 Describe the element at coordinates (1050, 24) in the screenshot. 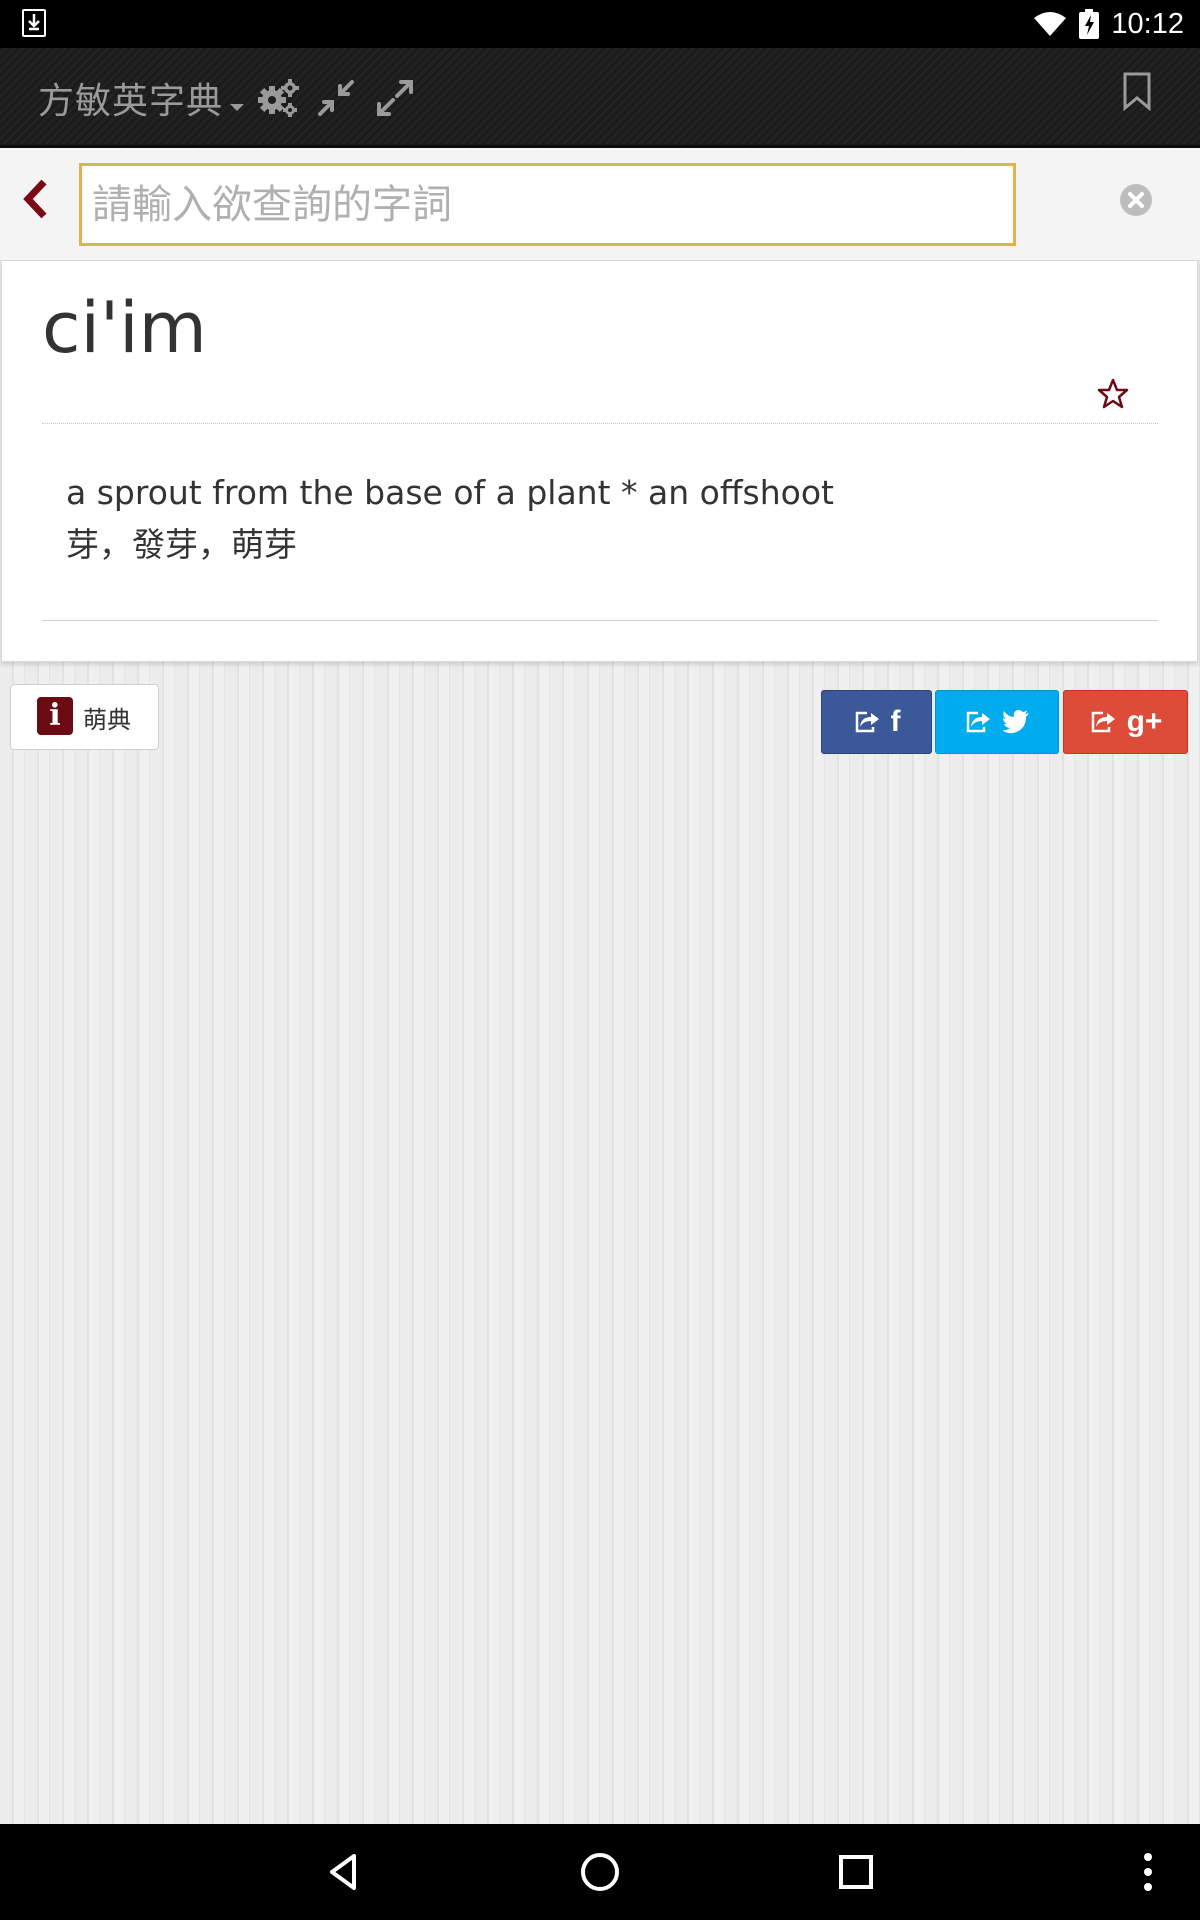

I see `wifi-icon` at that location.